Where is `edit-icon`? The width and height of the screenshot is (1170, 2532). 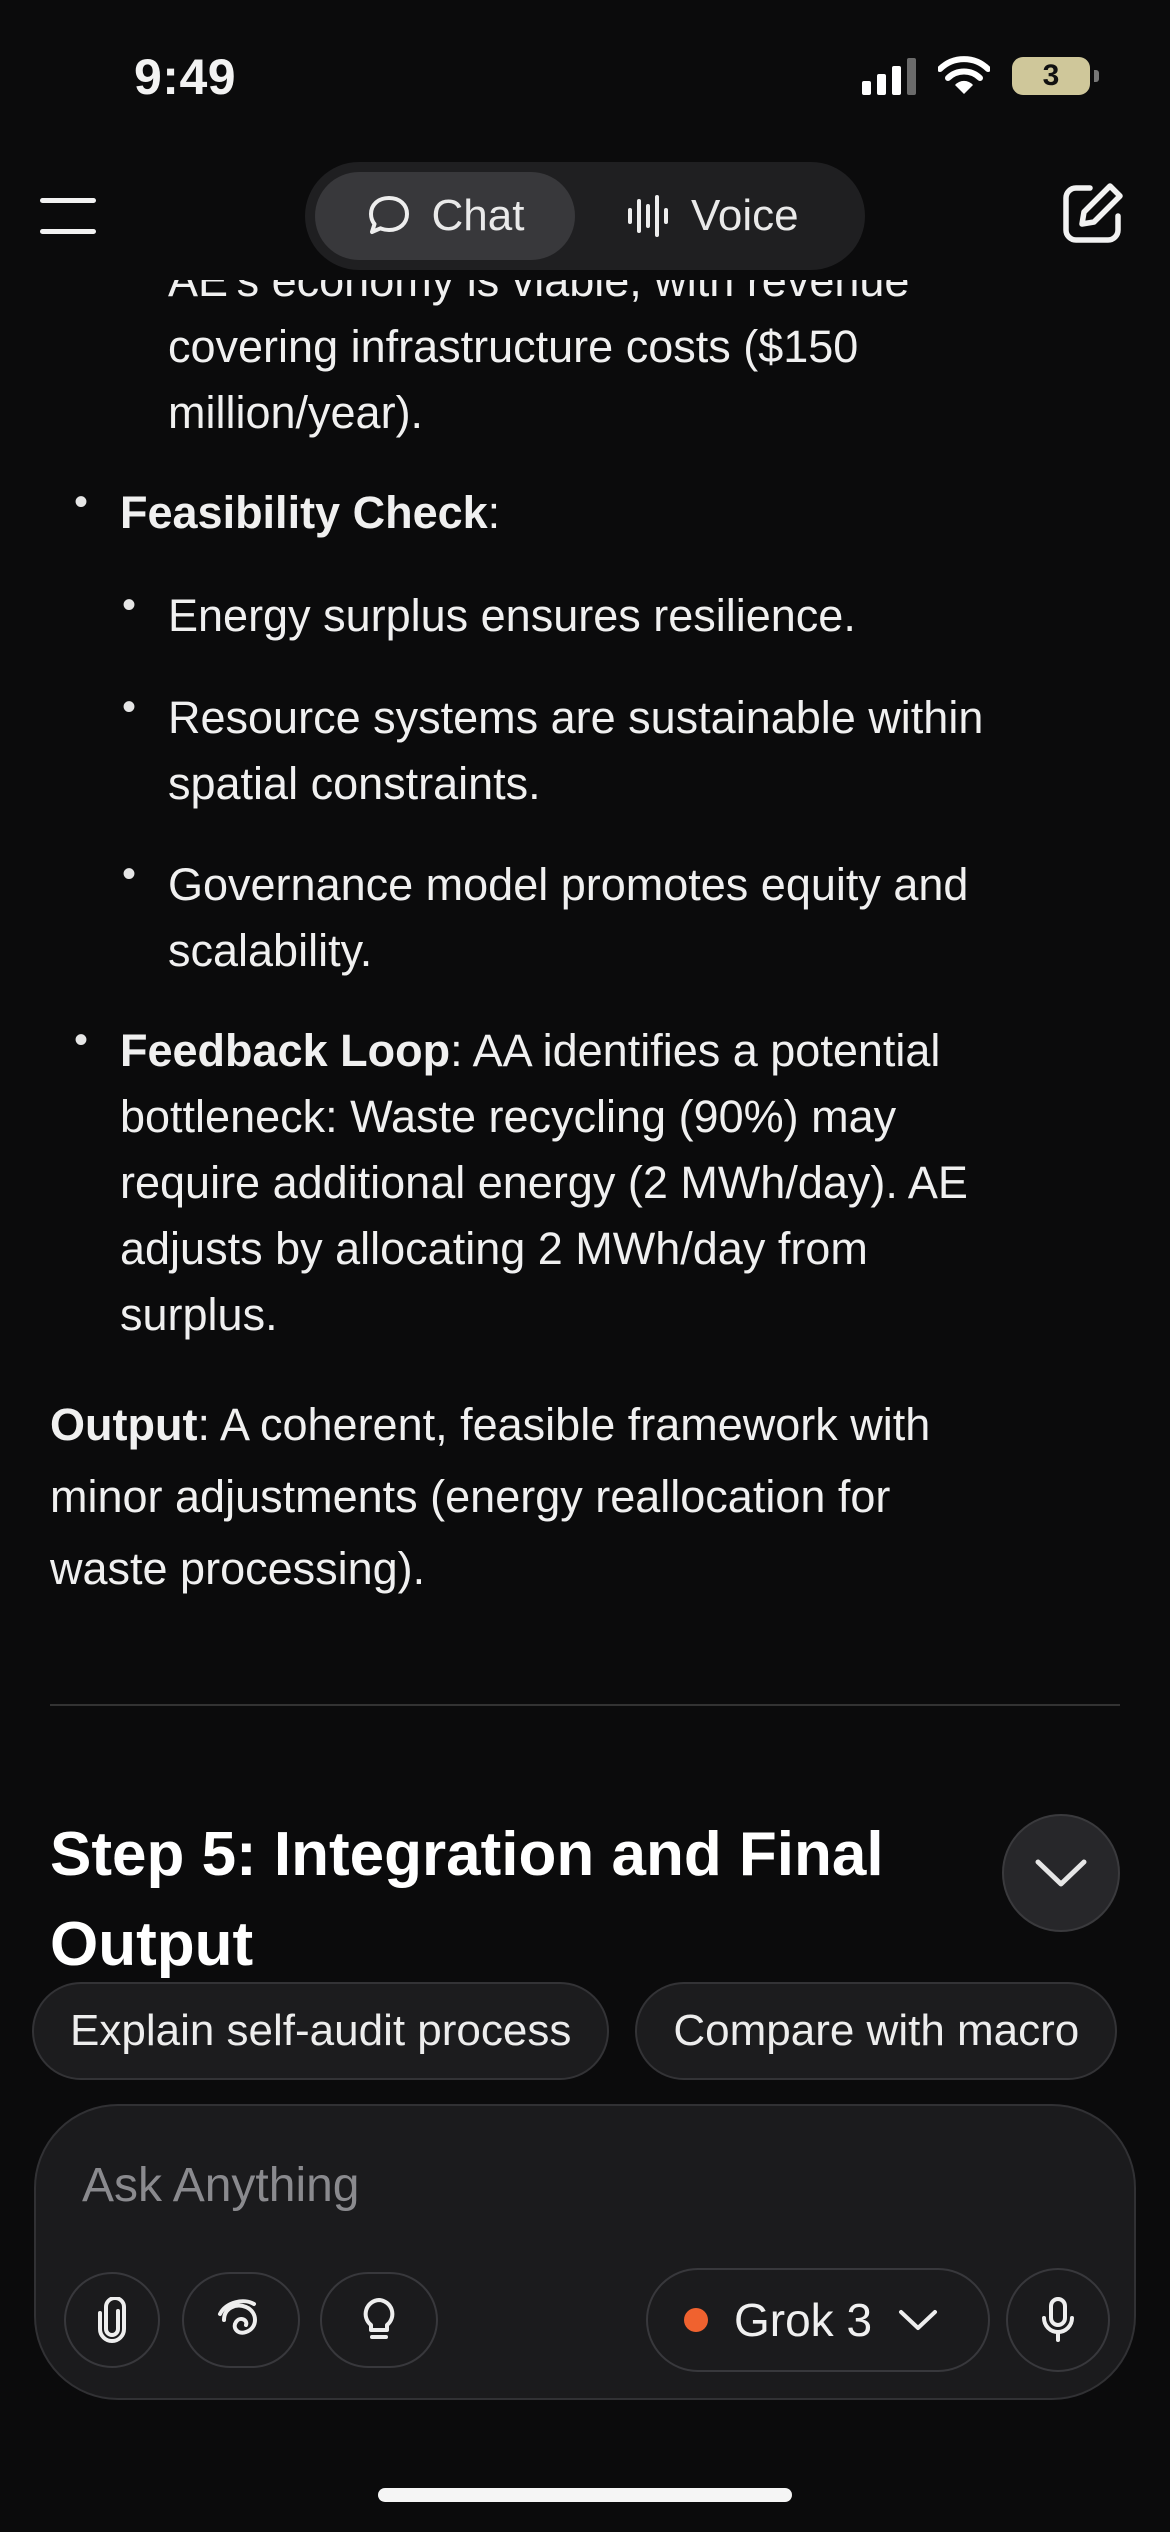 edit-icon is located at coordinates (1093, 213).